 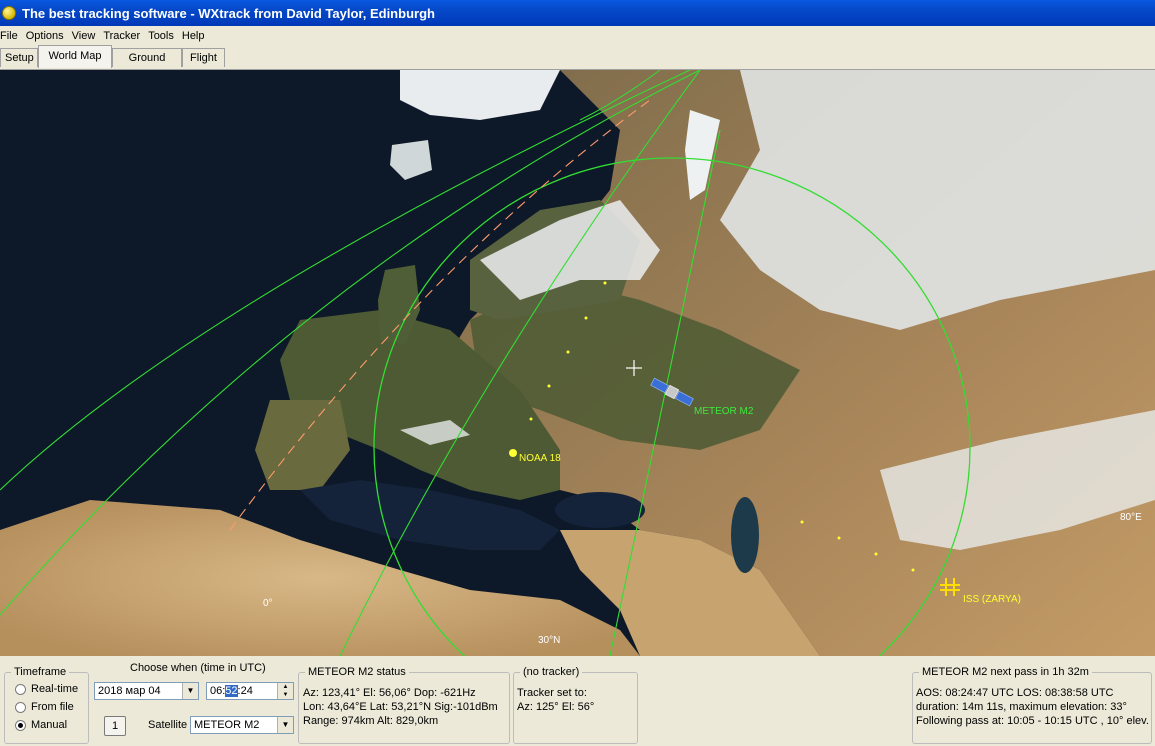 I want to click on spin-down-icon: ▼, so click(x=285, y=695).